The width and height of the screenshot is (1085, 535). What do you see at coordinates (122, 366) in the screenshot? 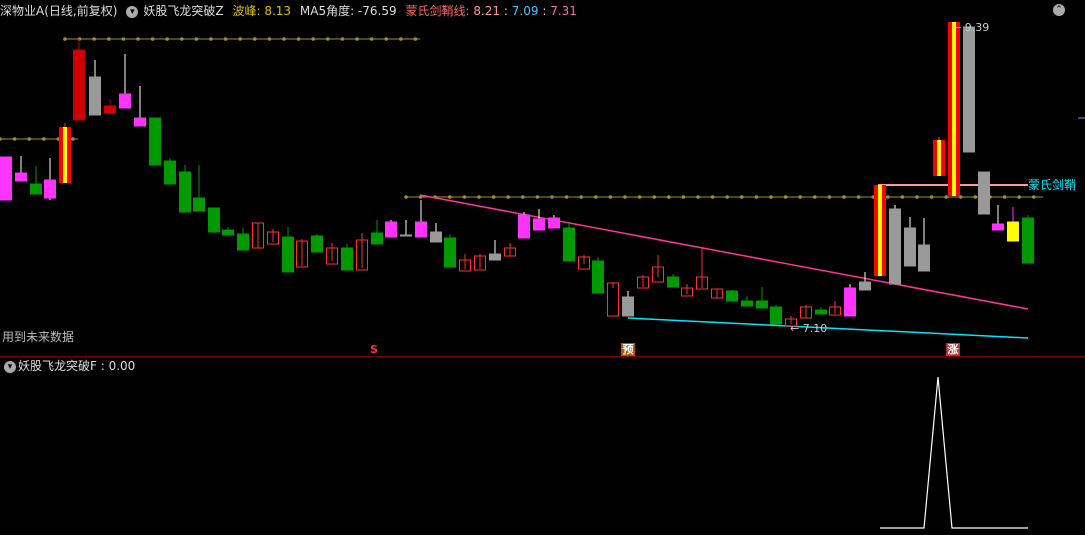
I see `sub-indicator-value: 0.00` at bounding box center [122, 366].